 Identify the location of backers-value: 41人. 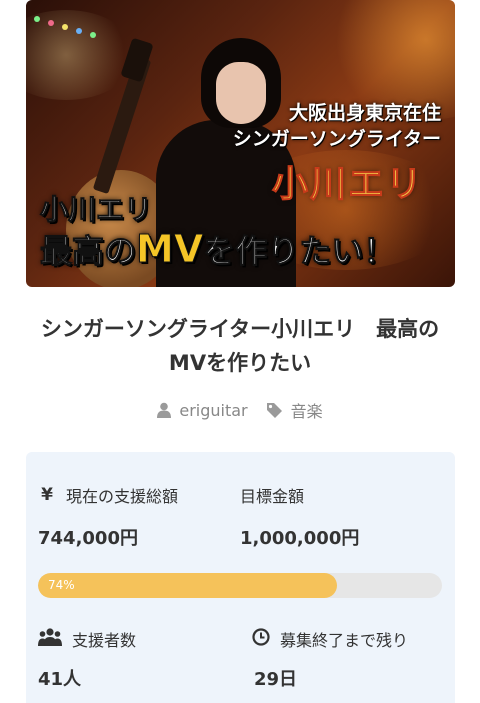
(60, 679).